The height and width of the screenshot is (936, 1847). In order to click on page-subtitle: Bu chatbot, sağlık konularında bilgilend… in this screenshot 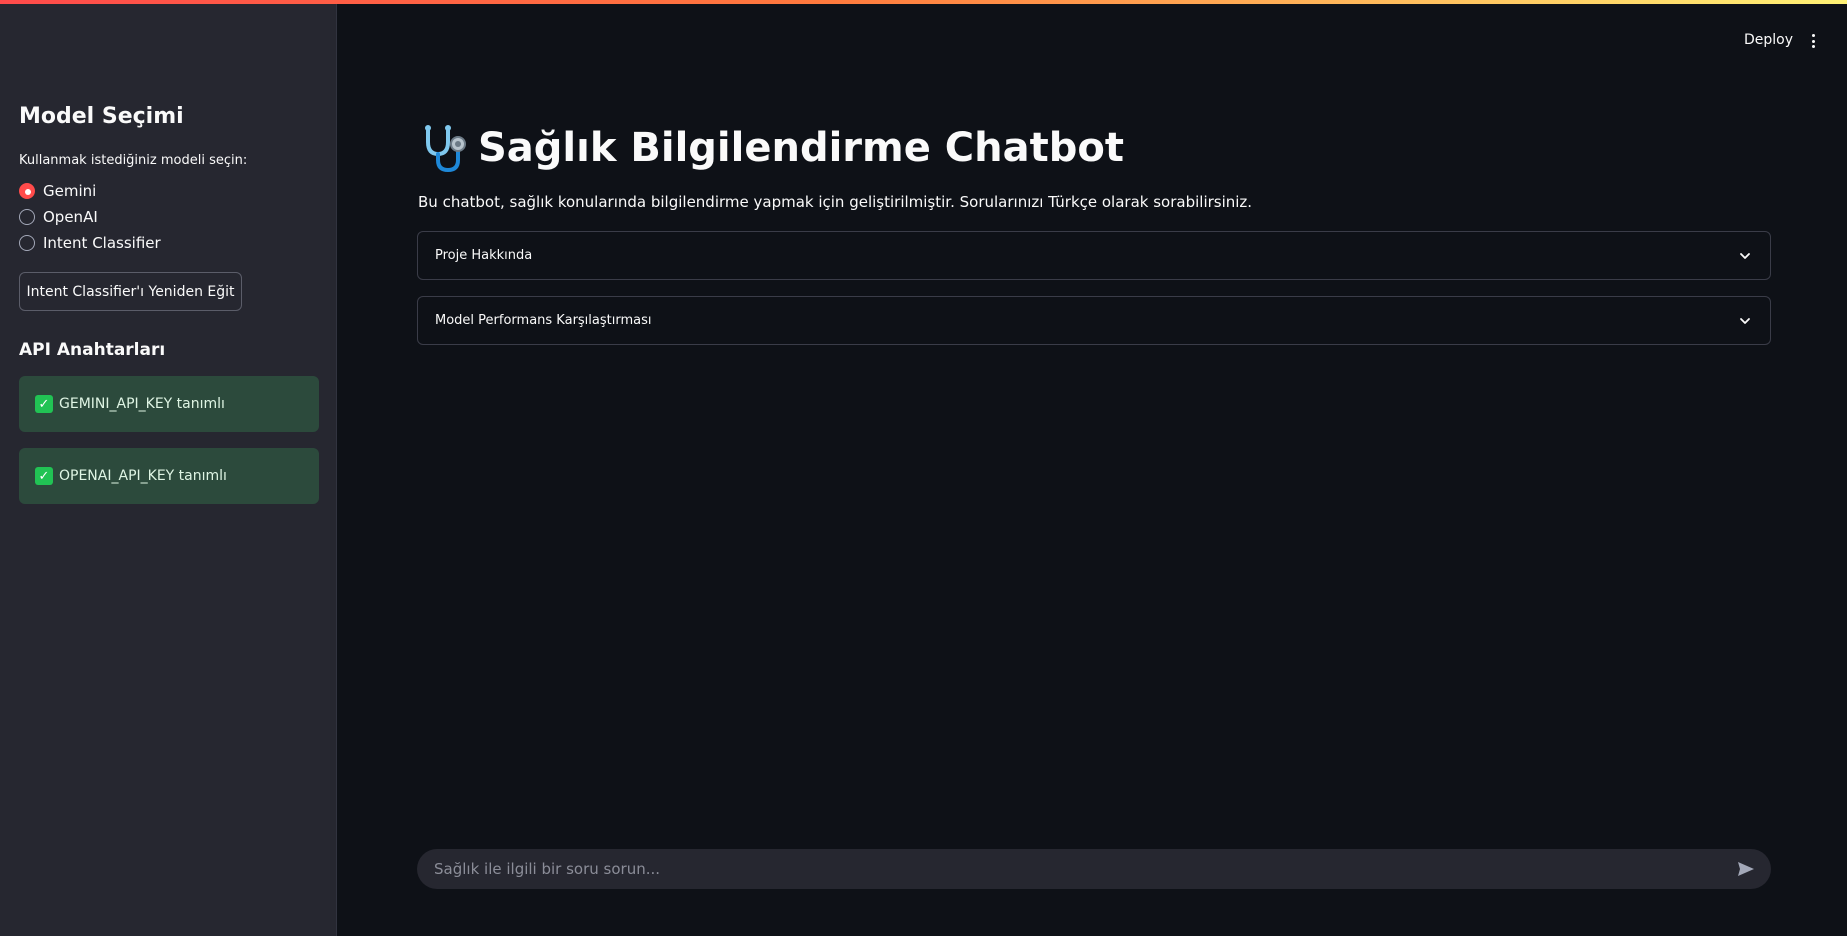, I will do `click(835, 202)`.